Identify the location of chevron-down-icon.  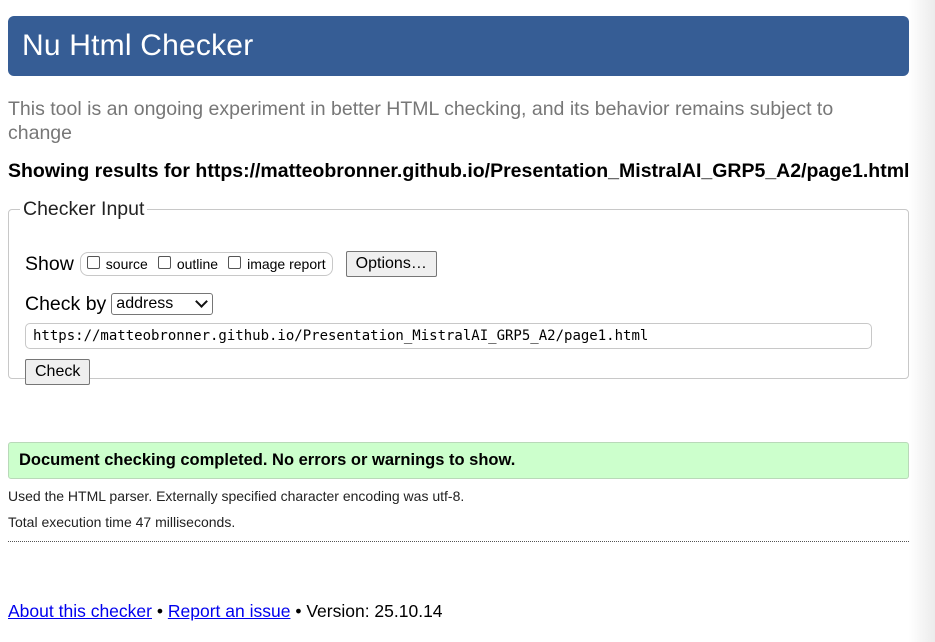
(202, 301).